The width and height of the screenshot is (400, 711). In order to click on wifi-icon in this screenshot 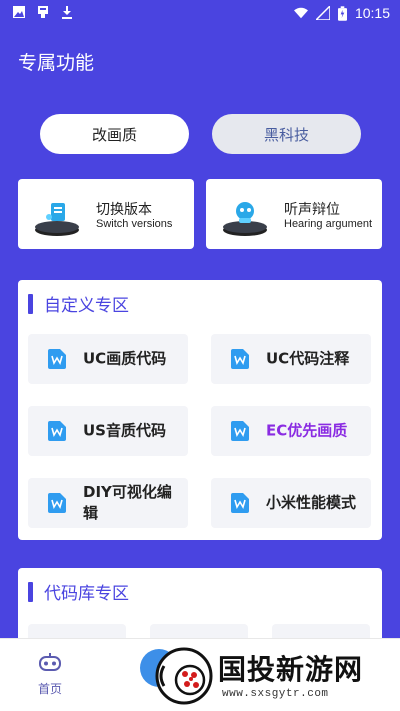, I will do `click(300, 13)`.